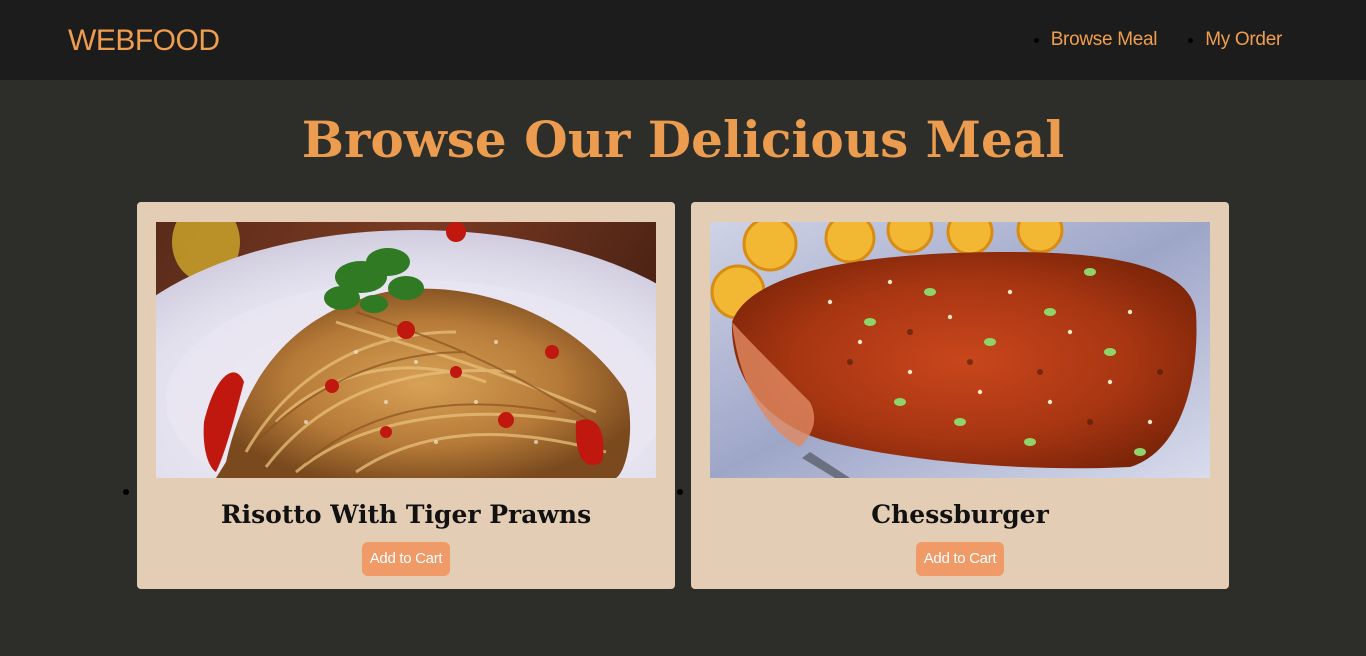 This screenshot has height=656, width=1366. What do you see at coordinates (960, 350) in the screenshot?
I see `meal-image-salmon` at bounding box center [960, 350].